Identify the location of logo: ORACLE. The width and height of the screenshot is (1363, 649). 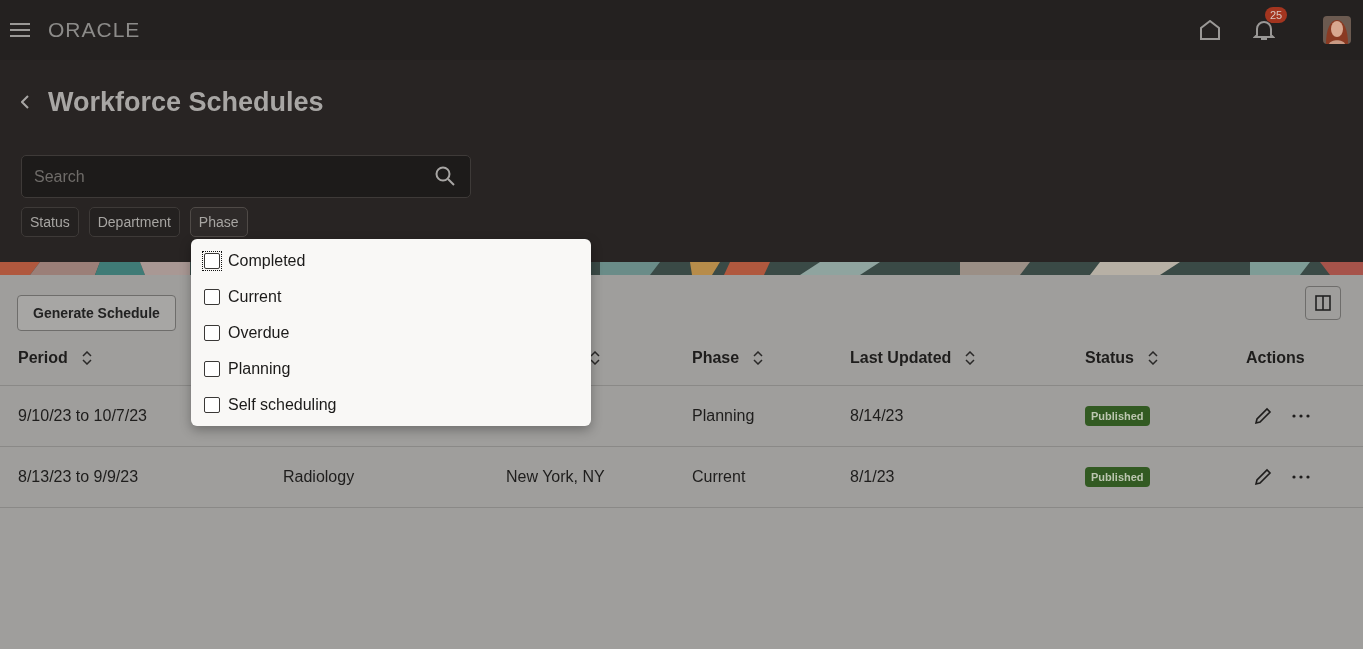
(94, 30).